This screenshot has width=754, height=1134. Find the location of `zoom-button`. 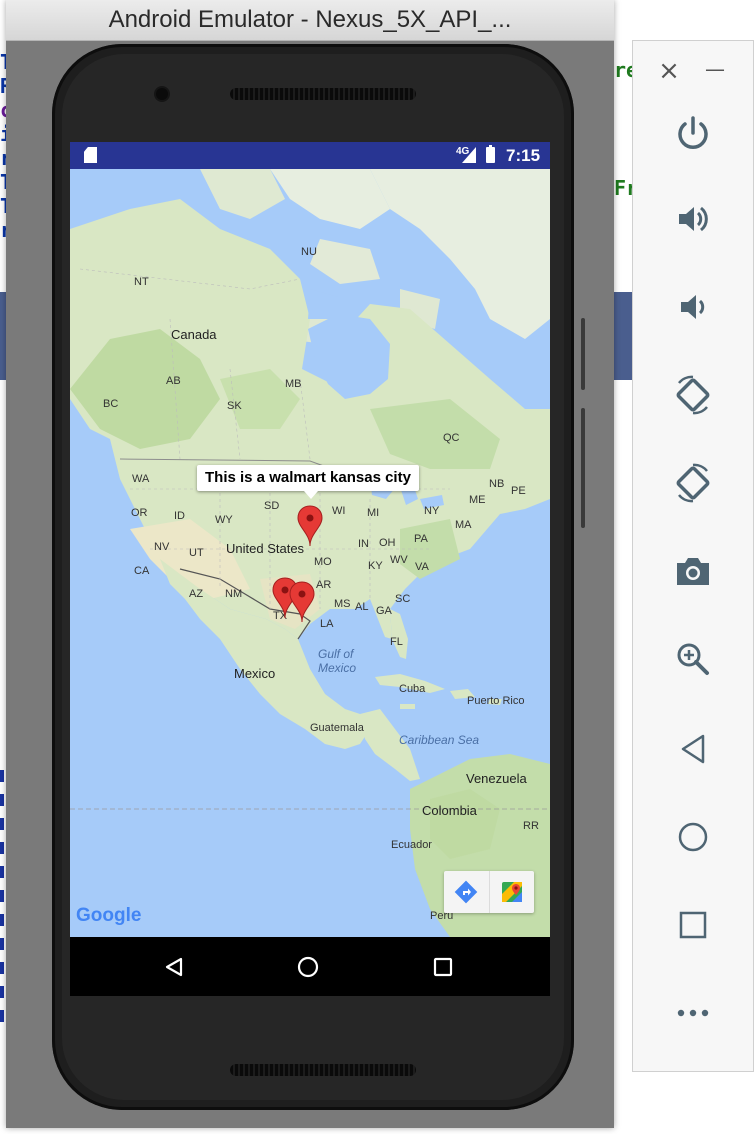

zoom-button is located at coordinates (693, 659).